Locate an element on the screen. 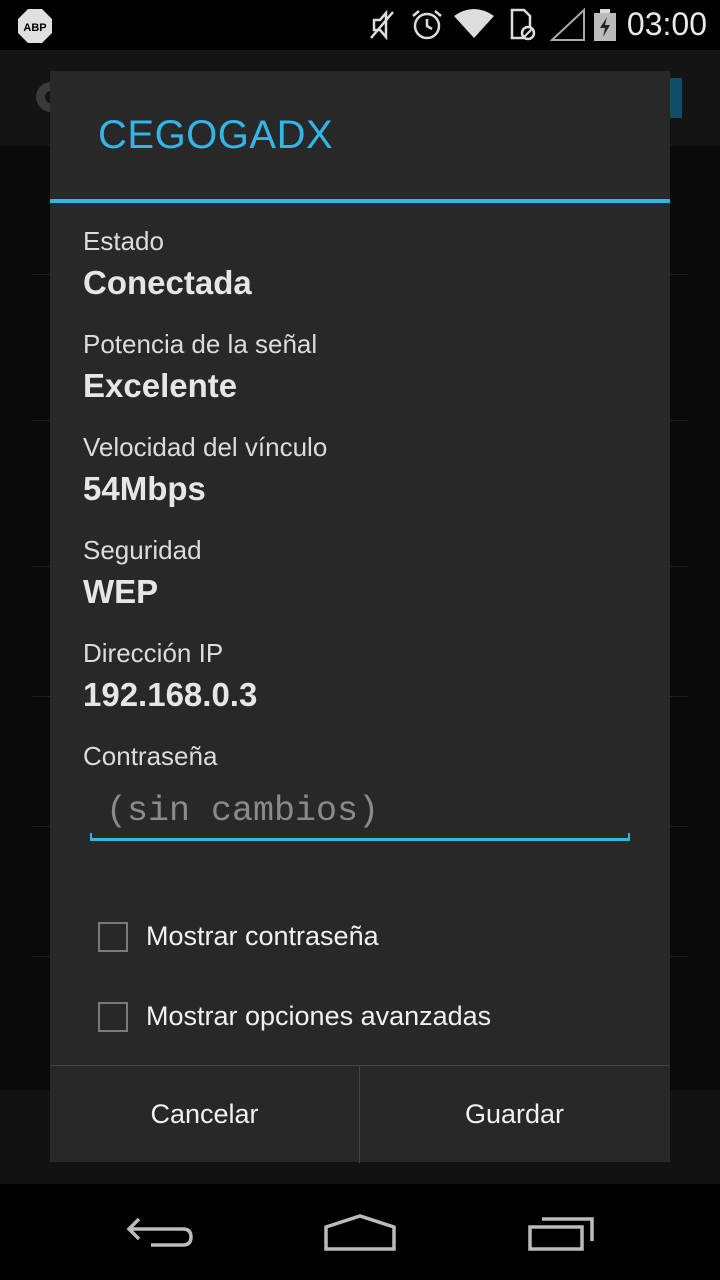 The height and width of the screenshot is (1280, 720). link-speed-value: 54Mbps is located at coordinates (144, 488).